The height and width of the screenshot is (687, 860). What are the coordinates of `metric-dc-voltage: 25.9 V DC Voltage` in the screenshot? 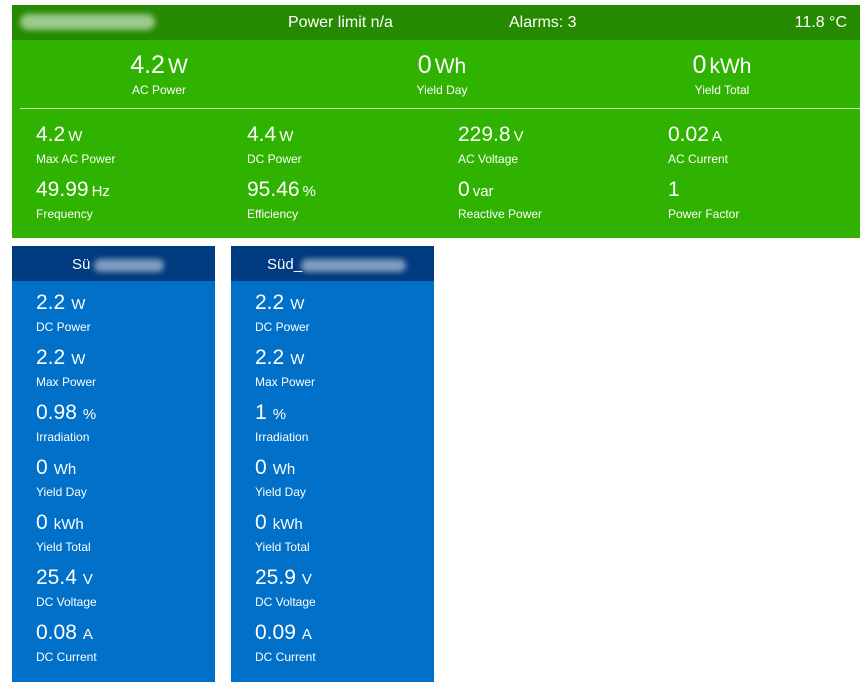 It's located at (285, 587).